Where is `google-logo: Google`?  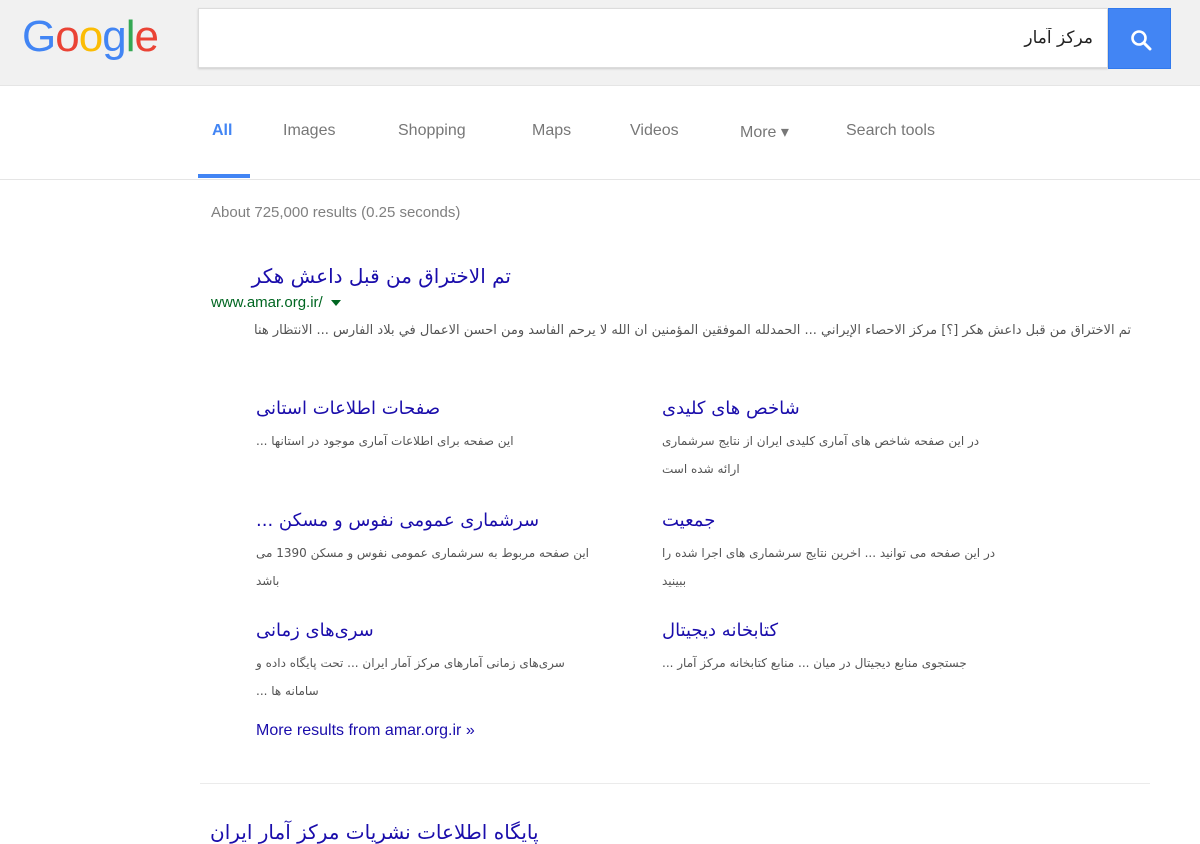 google-logo: Google is located at coordinates (90, 37).